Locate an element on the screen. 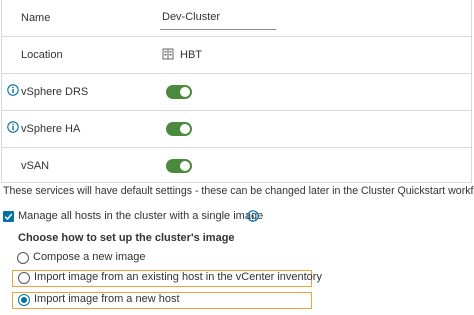 The height and width of the screenshot is (315, 474). ha-row: vSphere HA is located at coordinates (236, 129).